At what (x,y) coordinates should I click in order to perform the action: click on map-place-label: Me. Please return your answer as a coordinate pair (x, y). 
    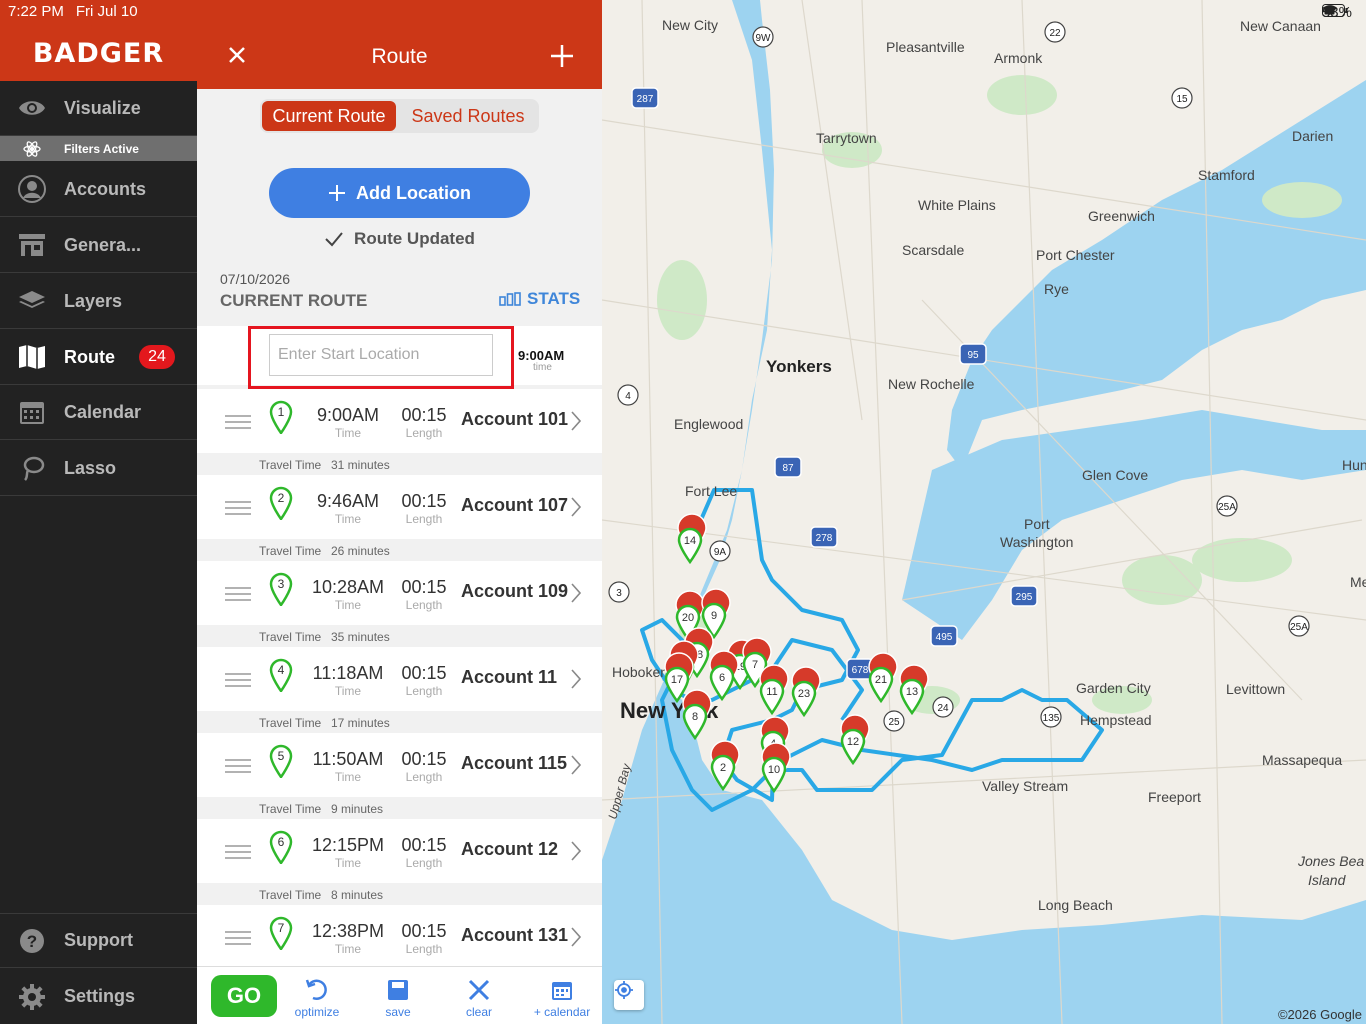
    Looking at the image, I should click on (1358, 582).